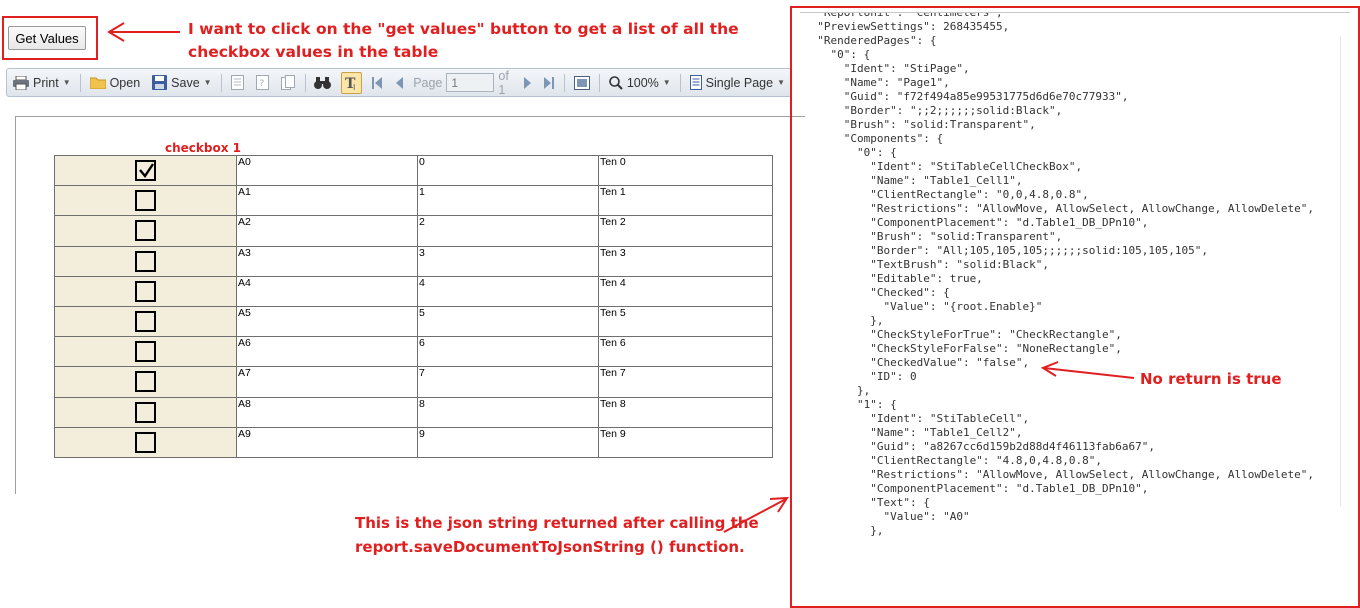  I want to click on full-screen-button, so click(582, 82).